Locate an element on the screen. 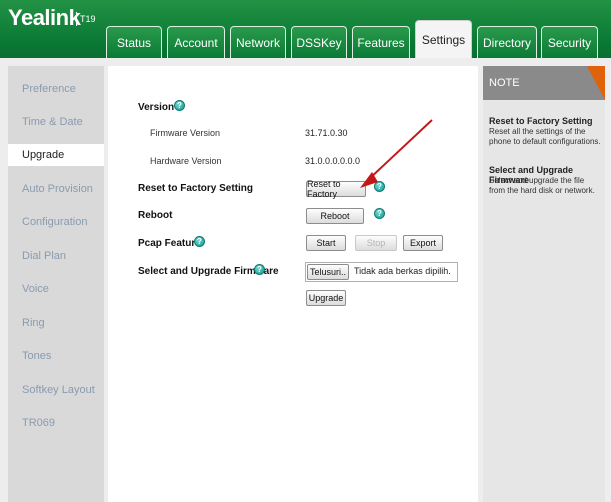 Image resolution: width=611 pixels, height=502 pixels. sidebar-item-tr069: TR069 is located at coordinates (56, 423).